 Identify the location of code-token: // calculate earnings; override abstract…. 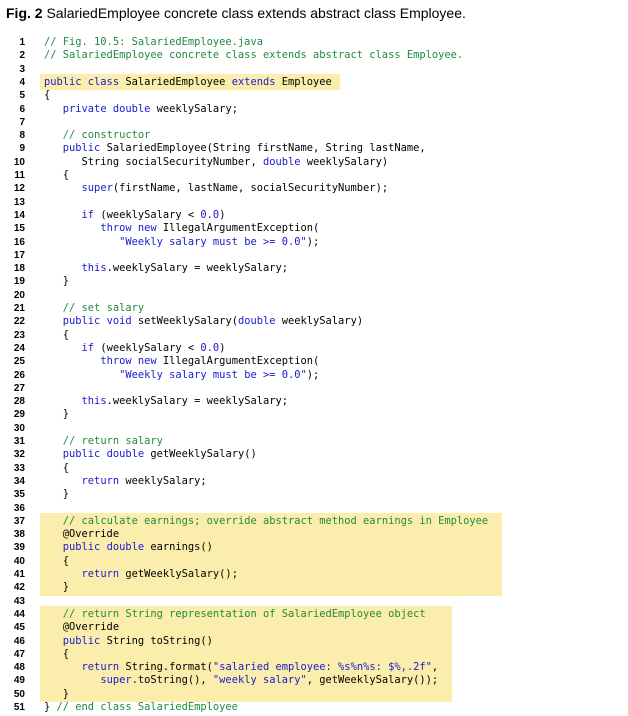
(275, 520).